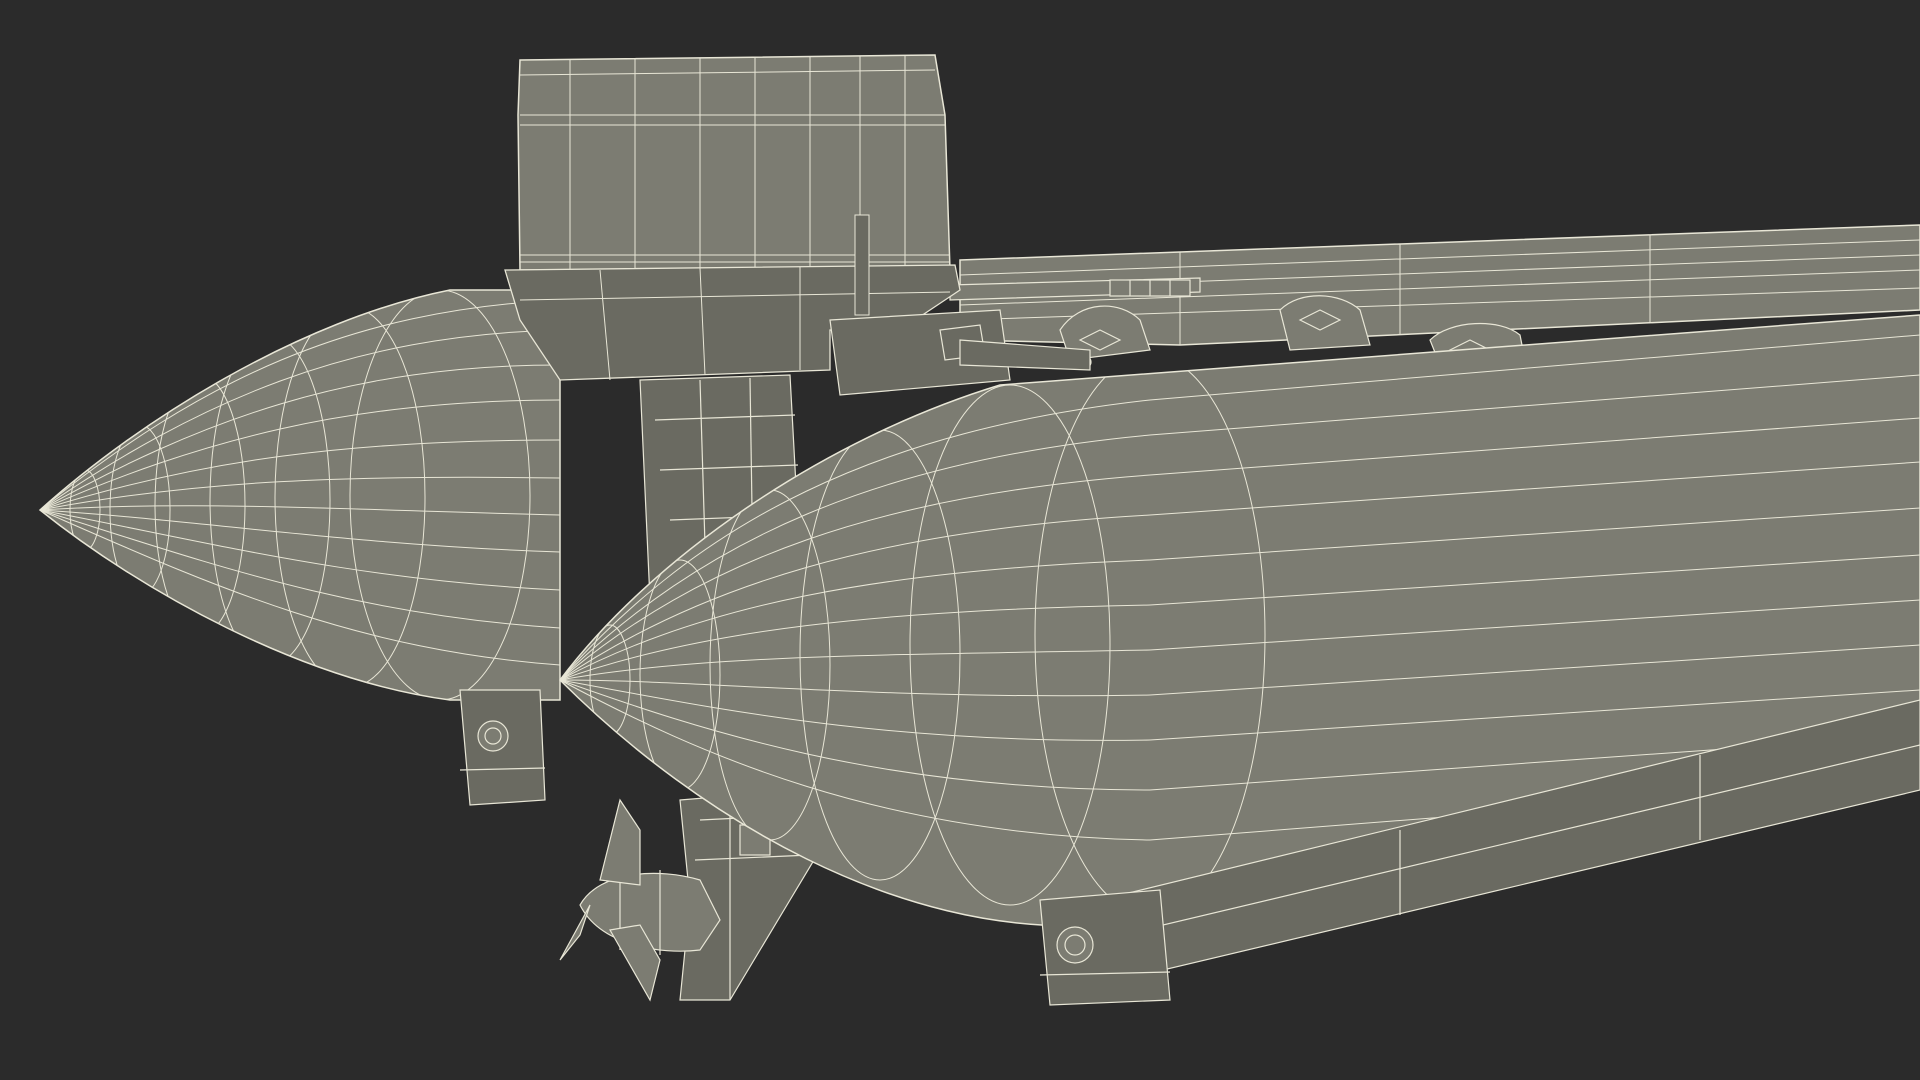 The image size is (1920, 1080). I want to click on right-skid, so click(1105, 947).